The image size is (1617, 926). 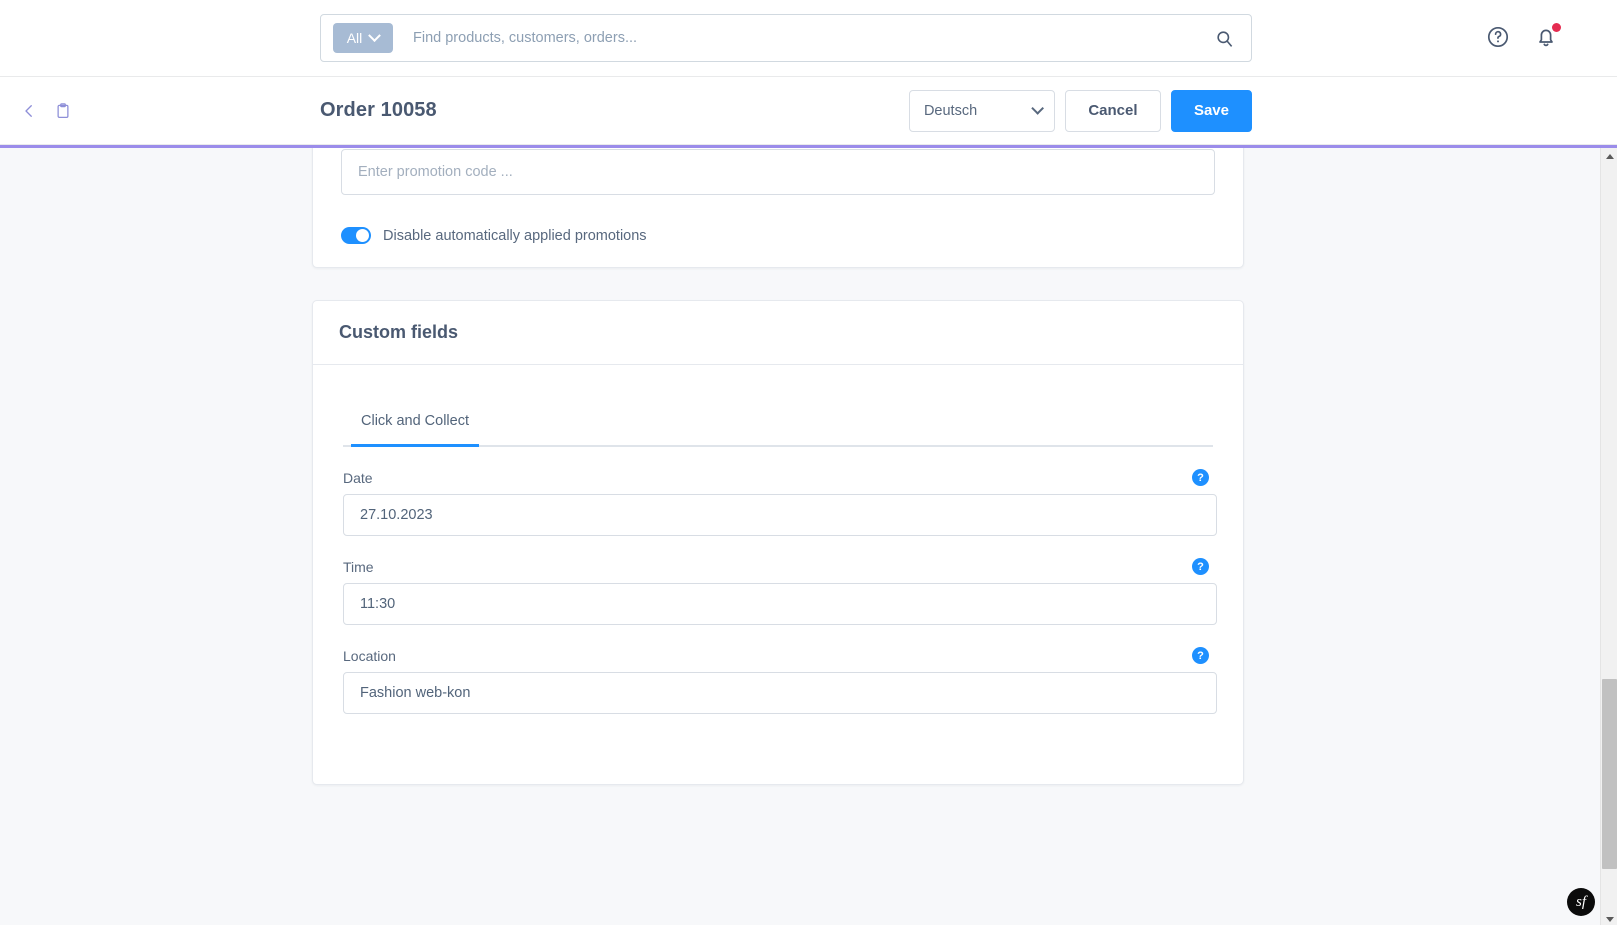 I want to click on global-search-bar: All, so click(x=786, y=38).